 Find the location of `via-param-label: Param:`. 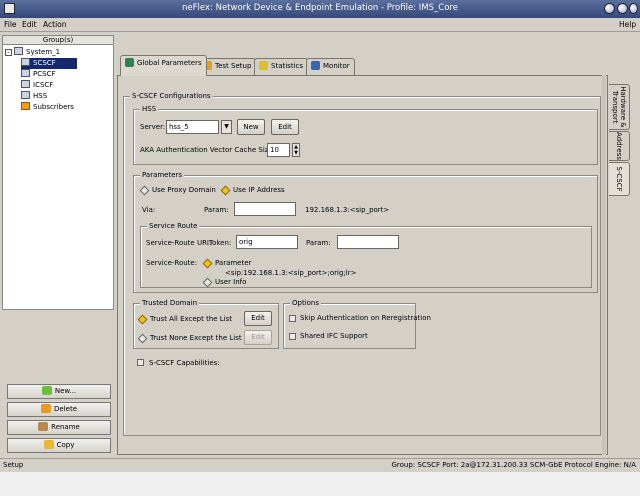

via-param-label: Param: is located at coordinates (216, 210).